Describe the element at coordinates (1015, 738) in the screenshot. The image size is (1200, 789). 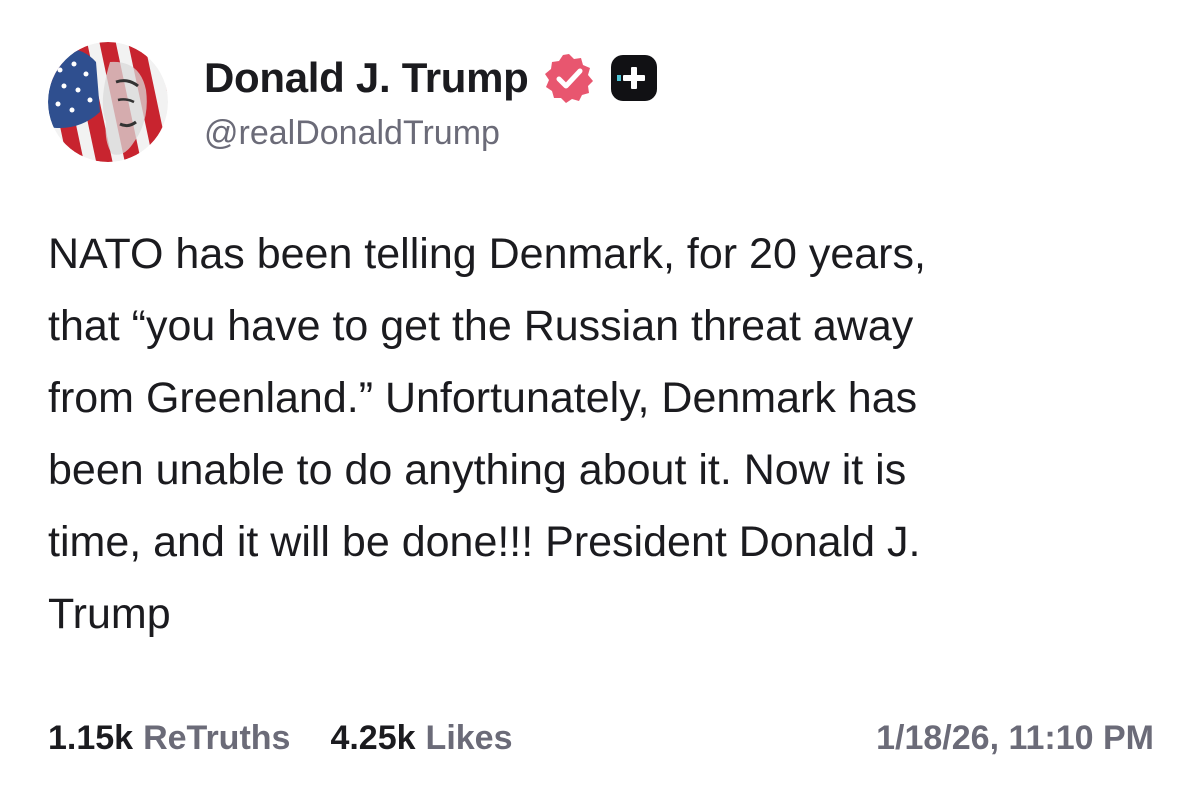
I see `post-timestamp: 1/18/26, 11:10 PM` at that location.